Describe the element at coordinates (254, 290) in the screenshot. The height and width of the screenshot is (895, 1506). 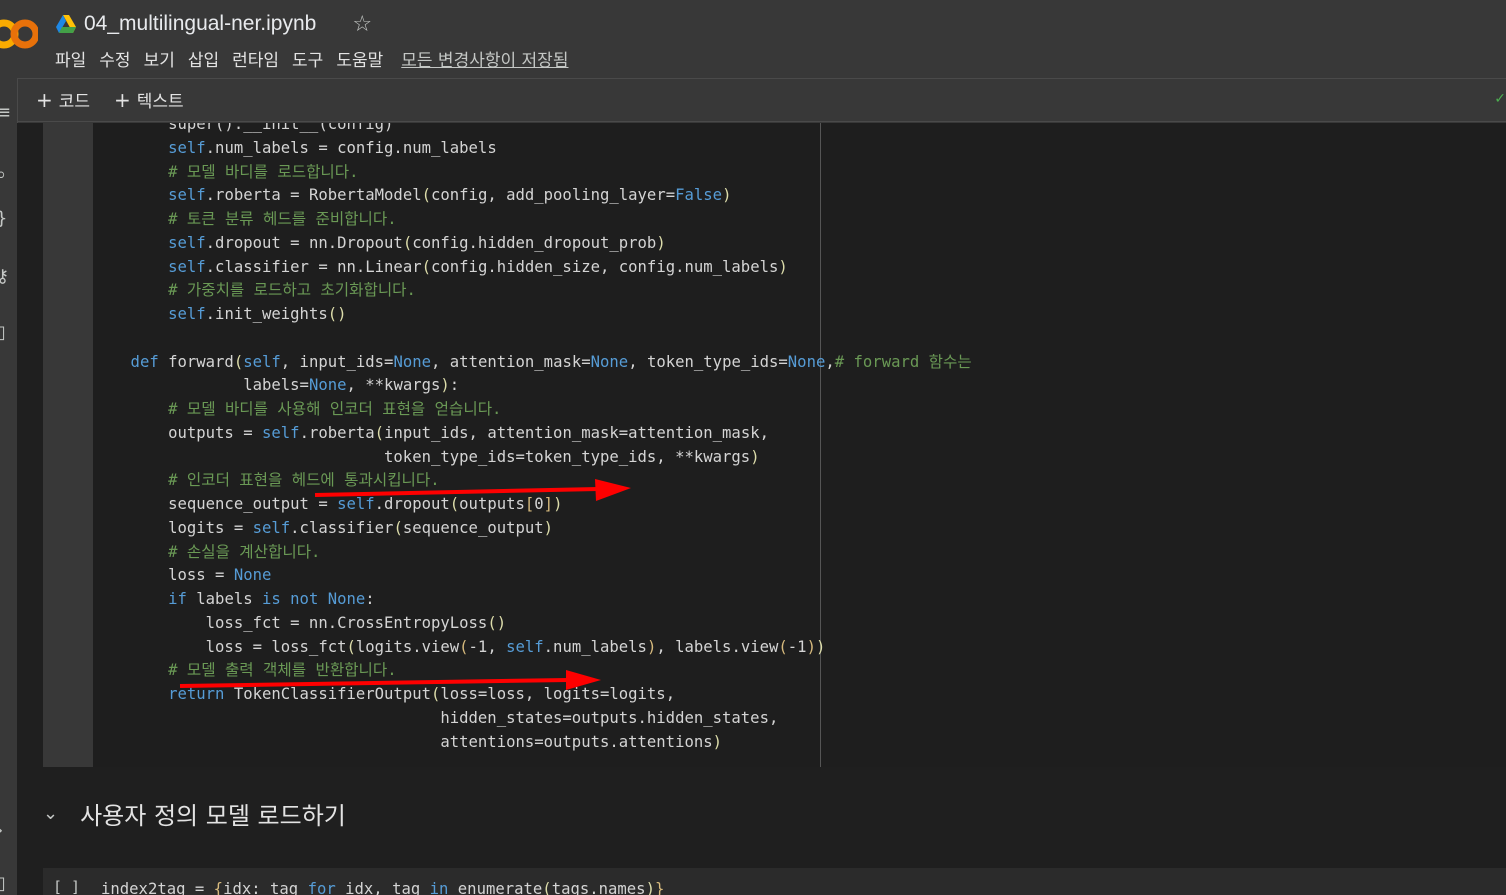
I see `code-comment: # 가중치를 로드하고 초기화합니다.` at that location.